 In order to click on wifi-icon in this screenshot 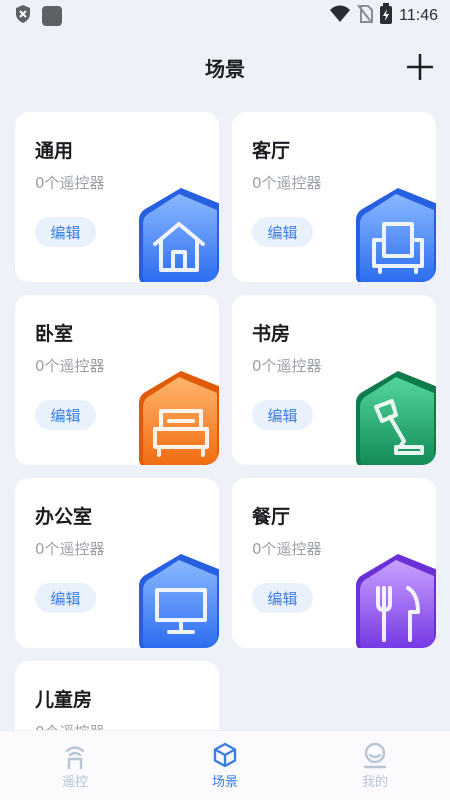, I will do `click(340, 16)`.